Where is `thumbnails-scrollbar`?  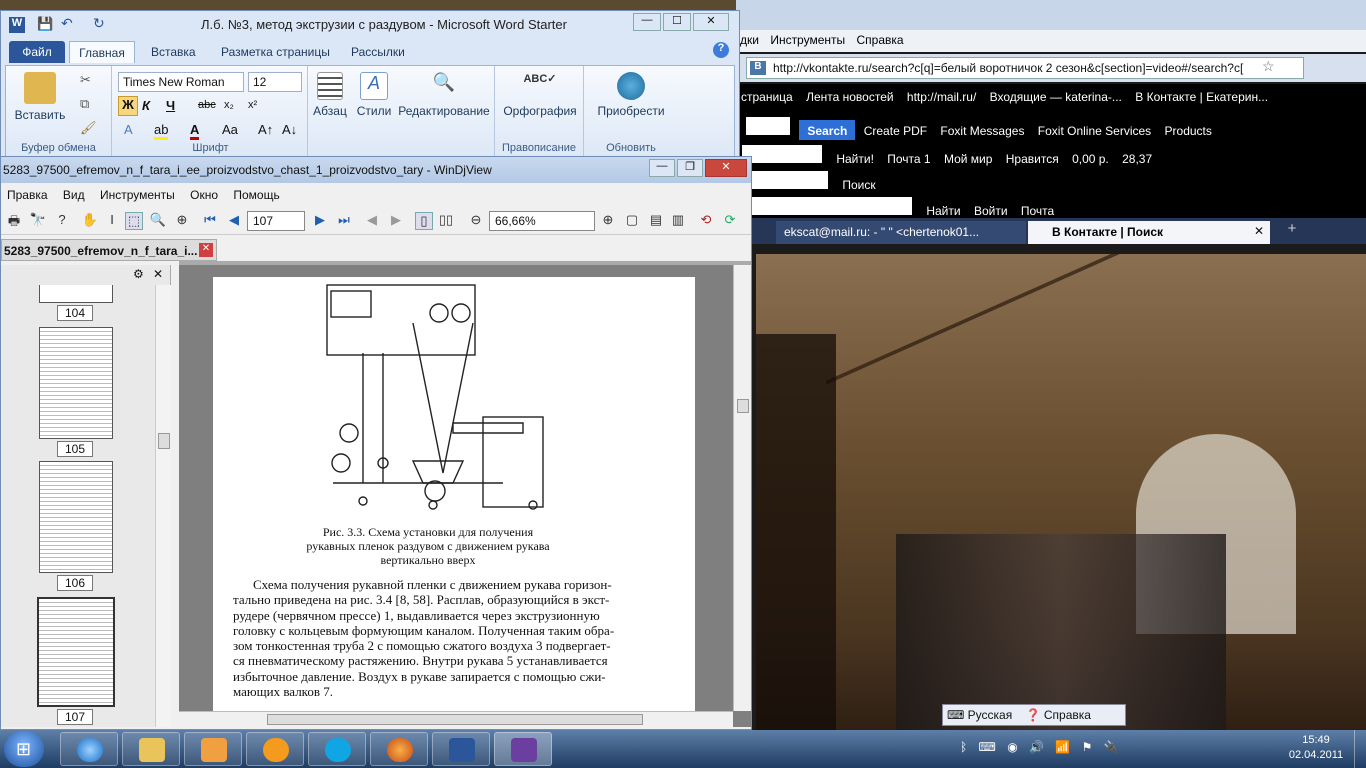 thumbnails-scrollbar is located at coordinates (163, 506).